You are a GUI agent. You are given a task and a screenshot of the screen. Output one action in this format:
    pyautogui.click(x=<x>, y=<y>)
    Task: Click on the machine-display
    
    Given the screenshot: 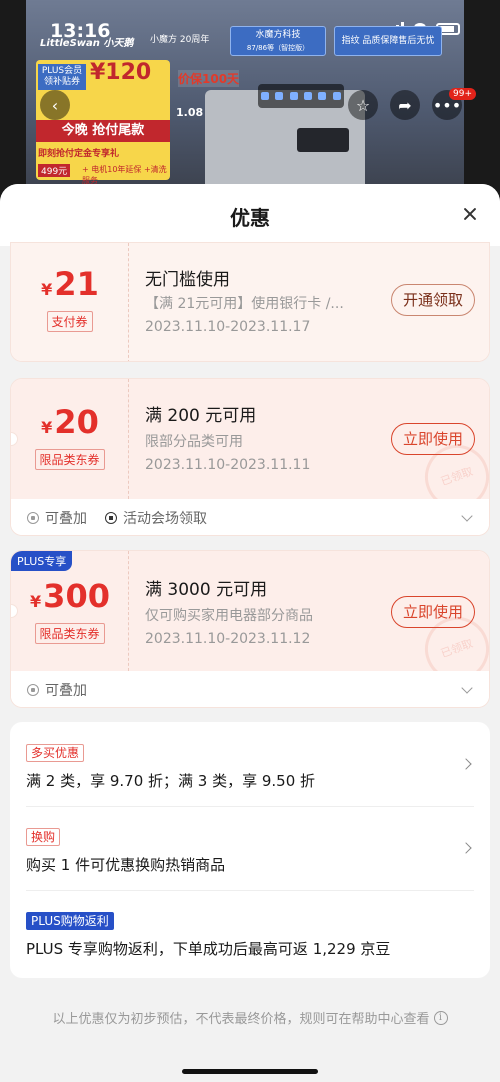 What is the action you would take?
    pyautogui.click(x=323, y=140)
    